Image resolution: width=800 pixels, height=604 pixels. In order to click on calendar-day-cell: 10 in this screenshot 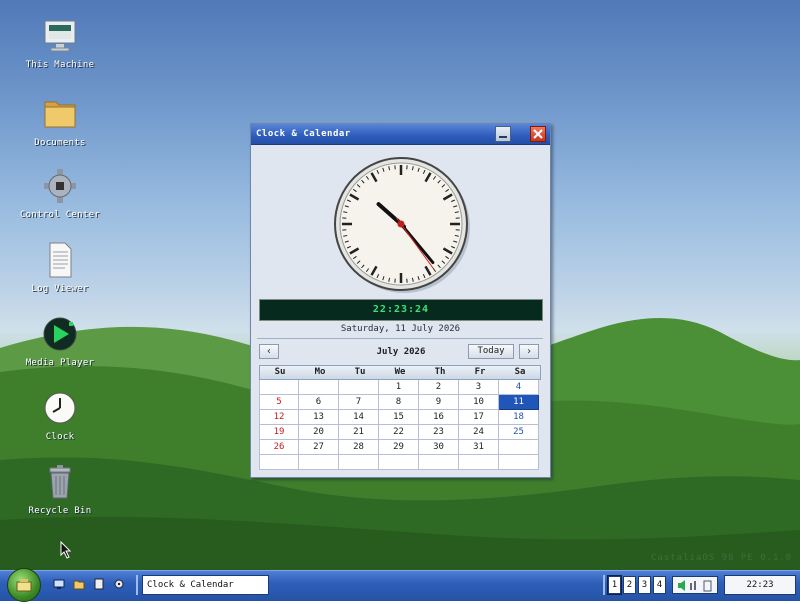, I will do `click(479, 402)`.